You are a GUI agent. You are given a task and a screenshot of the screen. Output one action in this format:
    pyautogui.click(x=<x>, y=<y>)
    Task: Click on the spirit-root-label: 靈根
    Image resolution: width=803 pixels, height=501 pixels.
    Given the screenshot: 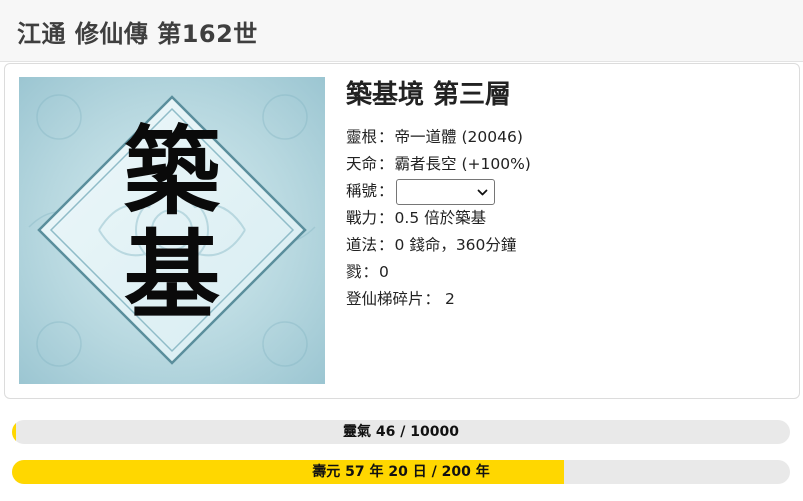 What is the action you would take?
    pyautogui.click(x=362, y=137)
    